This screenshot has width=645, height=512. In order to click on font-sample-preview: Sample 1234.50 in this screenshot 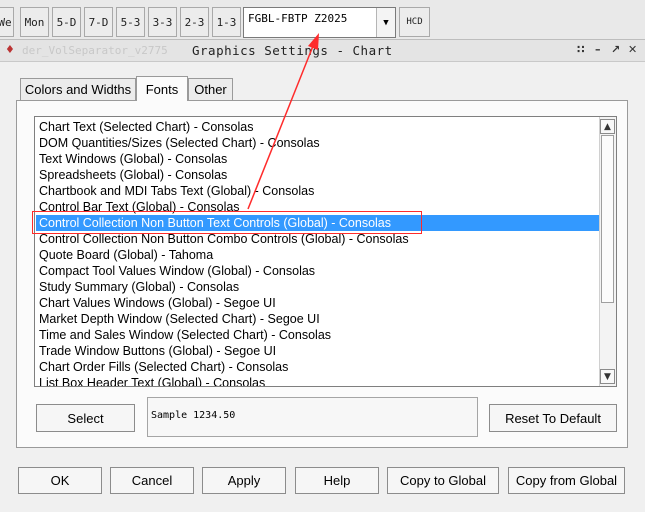, I will do `click(312, 417)`.